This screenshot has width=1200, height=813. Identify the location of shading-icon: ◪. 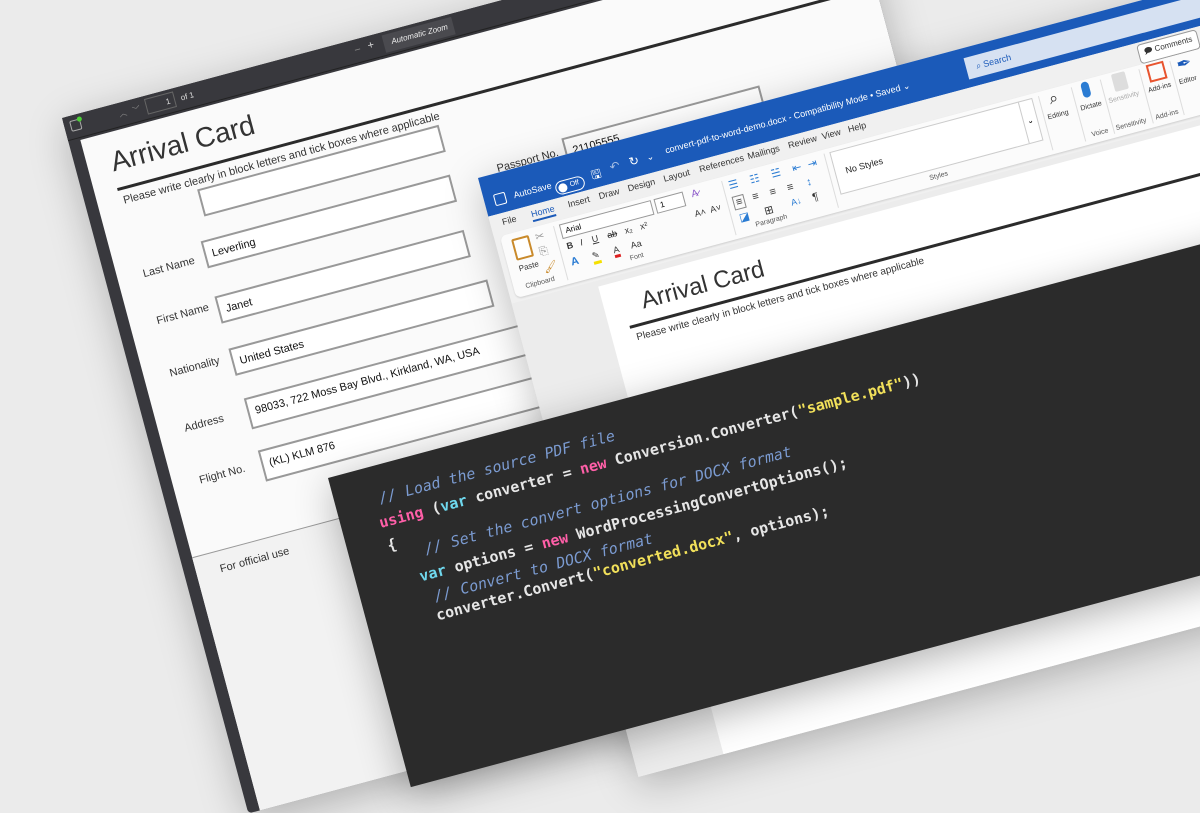
(744, 216).